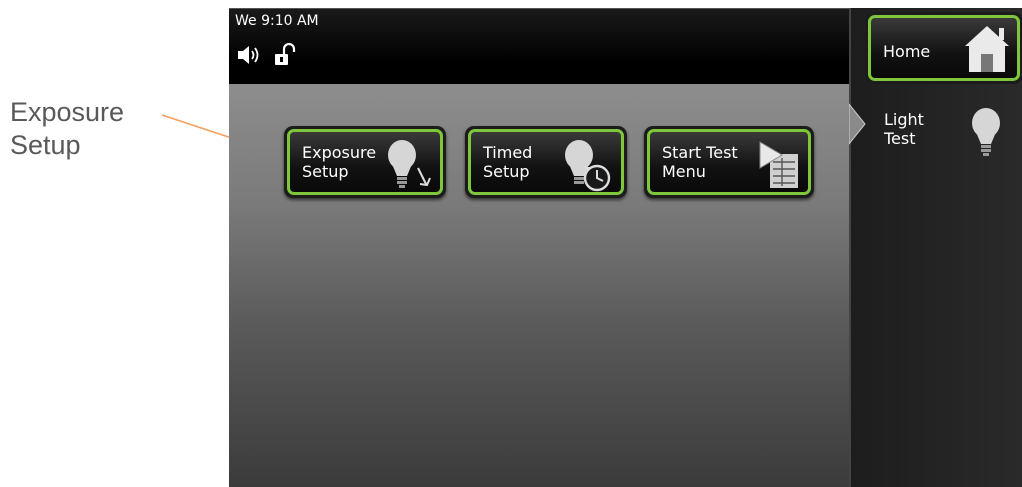  What do you see at coordinates (365, 162) in the screenshot?
I see `exposure-setup-button: Exposure Setup` at bounding box center [365, 162].